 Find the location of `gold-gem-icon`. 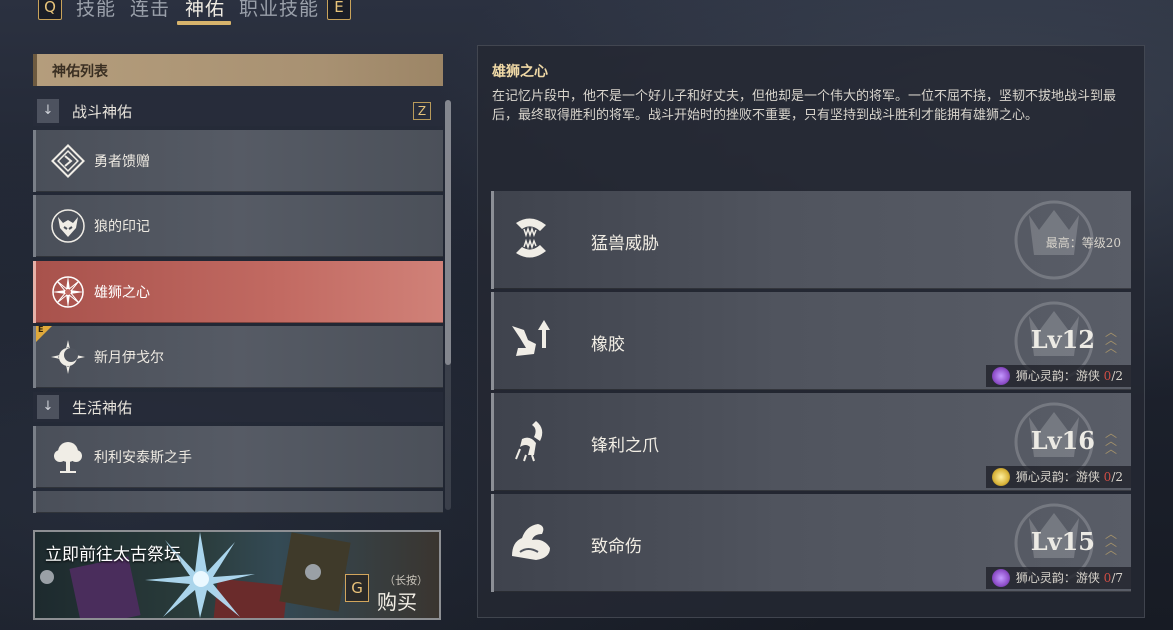

gold-gem-icon is located at coordinates (1000, 477).